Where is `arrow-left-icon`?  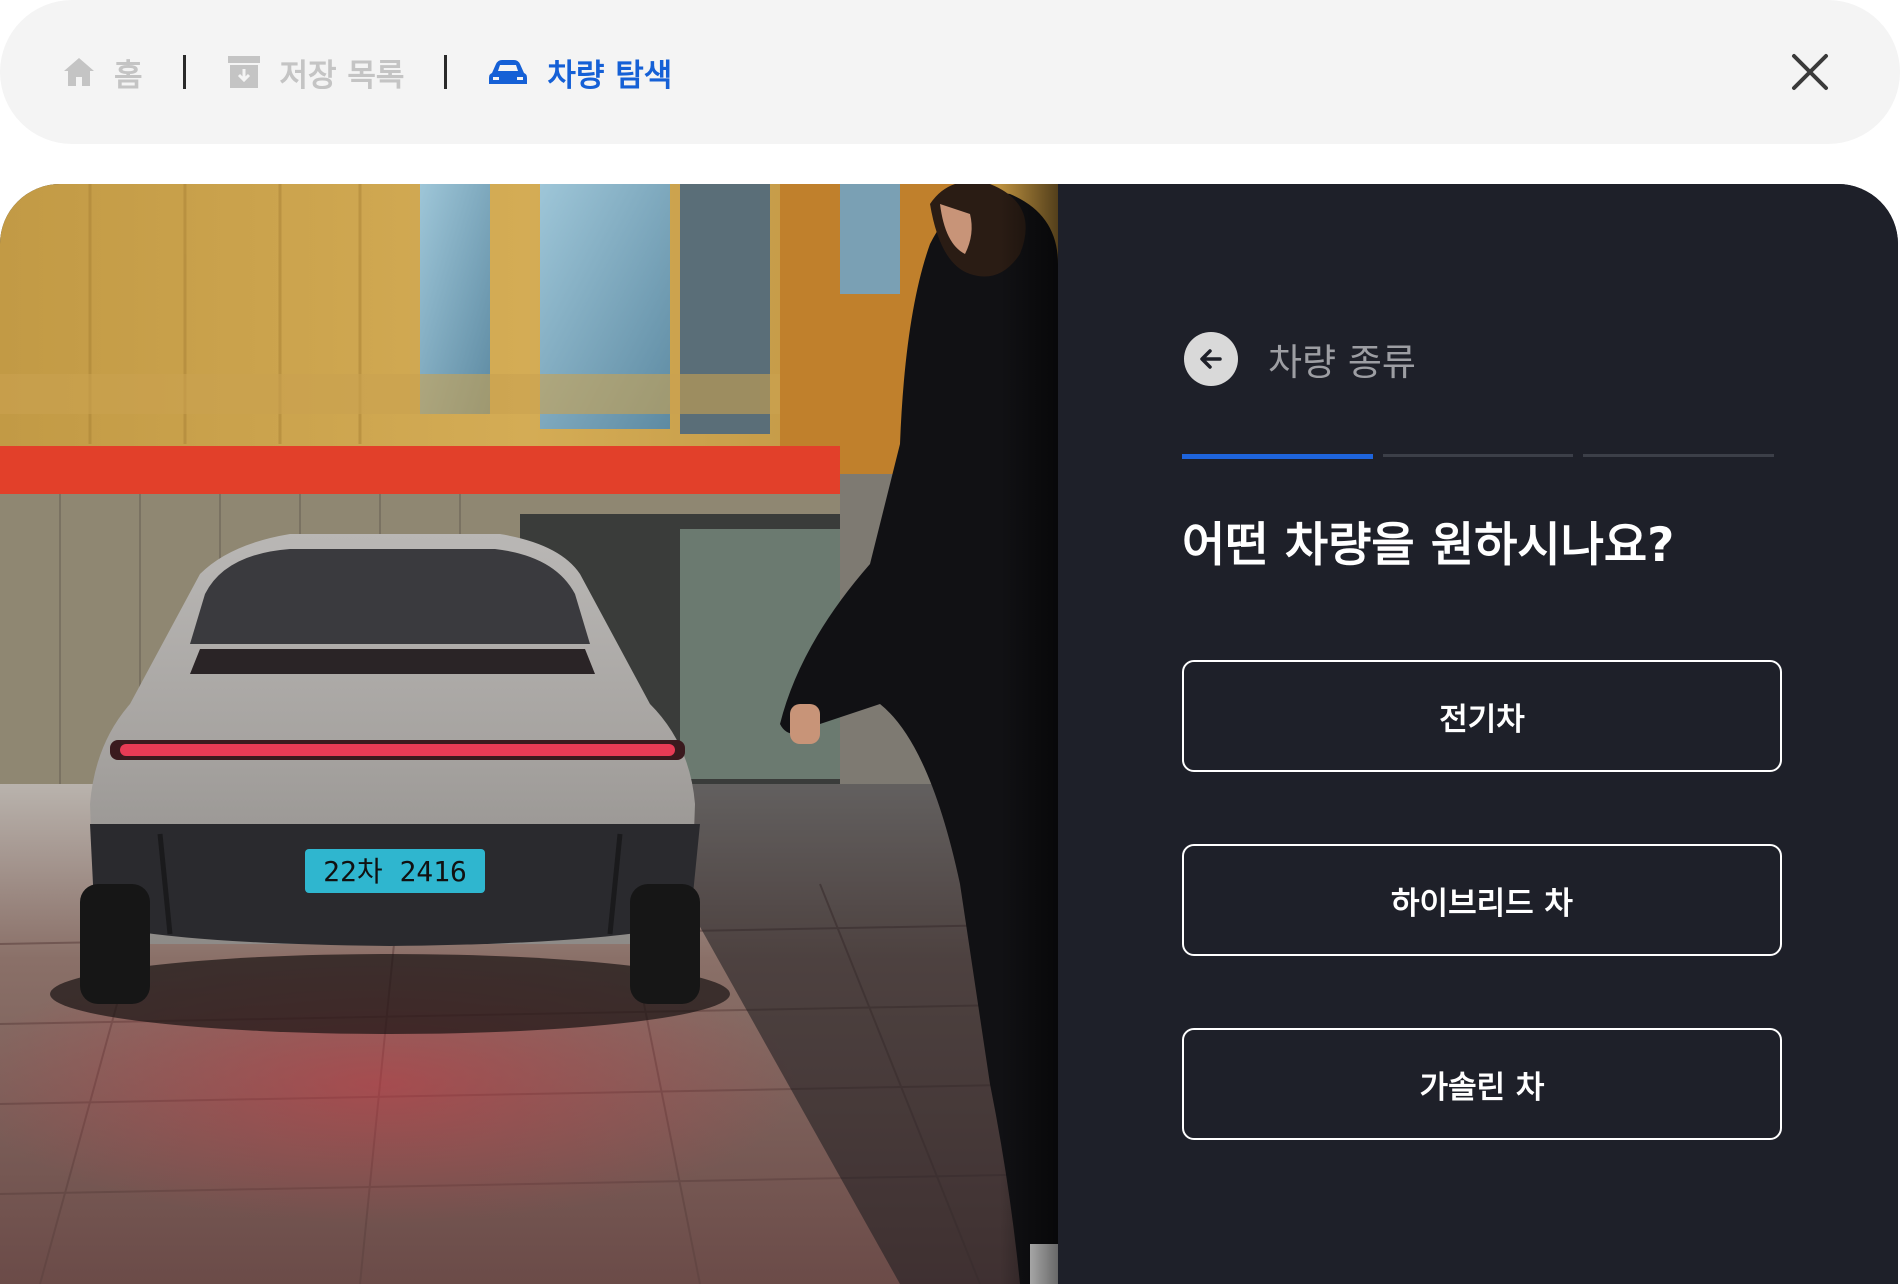
arrow-left-icon is located at coordinates (1211, 359).